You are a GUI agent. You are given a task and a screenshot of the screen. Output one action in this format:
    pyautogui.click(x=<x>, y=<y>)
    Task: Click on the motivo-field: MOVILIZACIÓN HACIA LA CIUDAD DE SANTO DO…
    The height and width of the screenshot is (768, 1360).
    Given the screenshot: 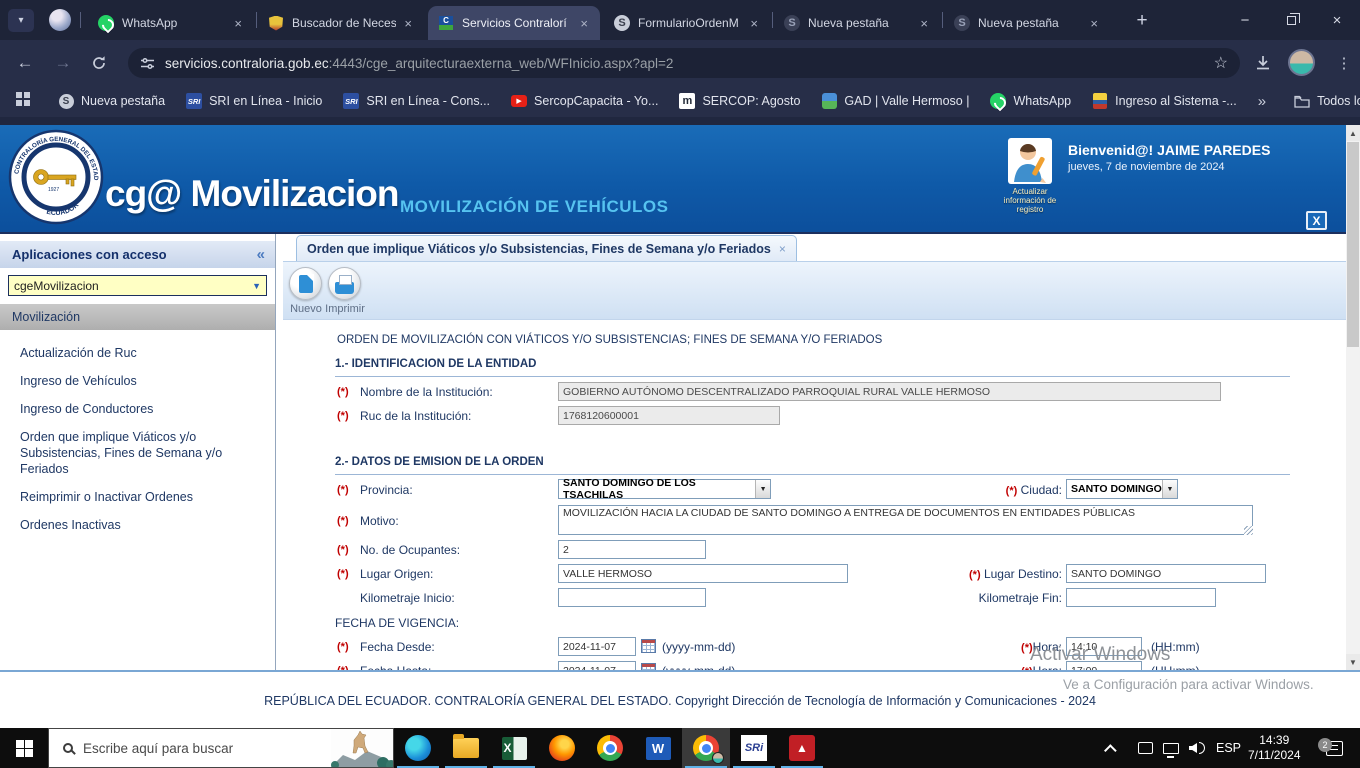 What is the action you would take?
    pyautogui.click(x=905, y=520)
    